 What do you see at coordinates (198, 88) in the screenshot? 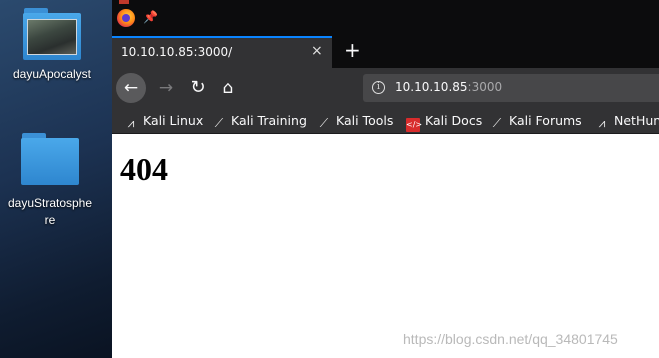
I see `reload-button: ↻` at bounding box center [198, 88].